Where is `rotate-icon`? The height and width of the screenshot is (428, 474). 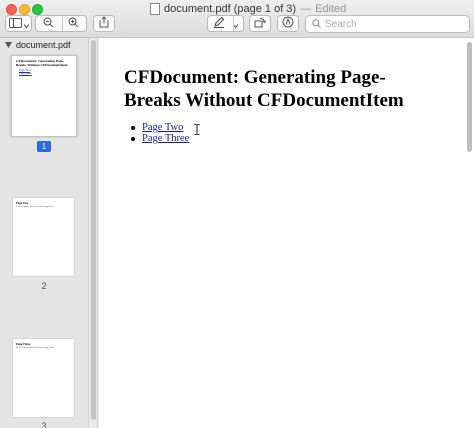 rotate-icon is located at coordinates (260, 24).